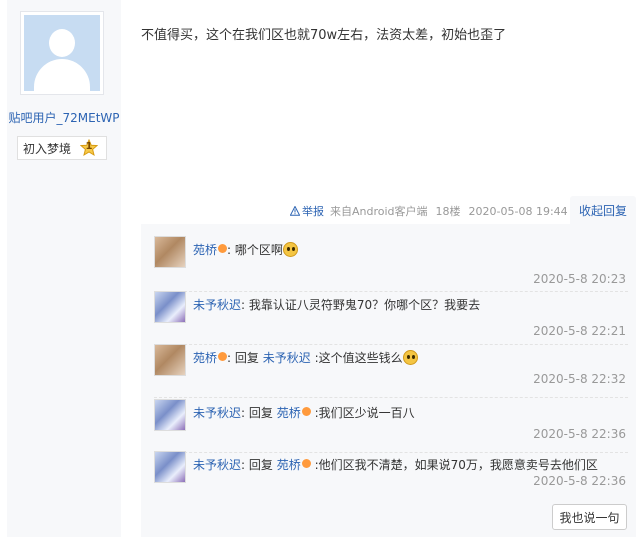  I want to click on level-badge: 初入梦境 1, so click(62, 148).